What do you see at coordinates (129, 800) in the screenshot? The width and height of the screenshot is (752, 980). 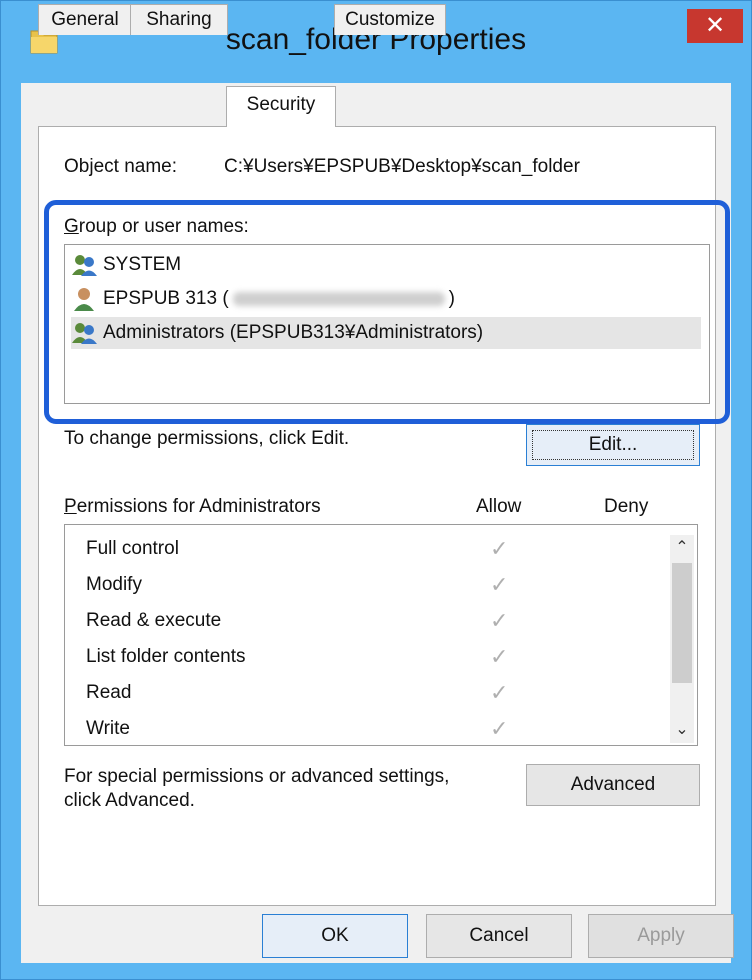 I see `advanced-text-line2: click Advanced.` at bounding box center [129, 800].